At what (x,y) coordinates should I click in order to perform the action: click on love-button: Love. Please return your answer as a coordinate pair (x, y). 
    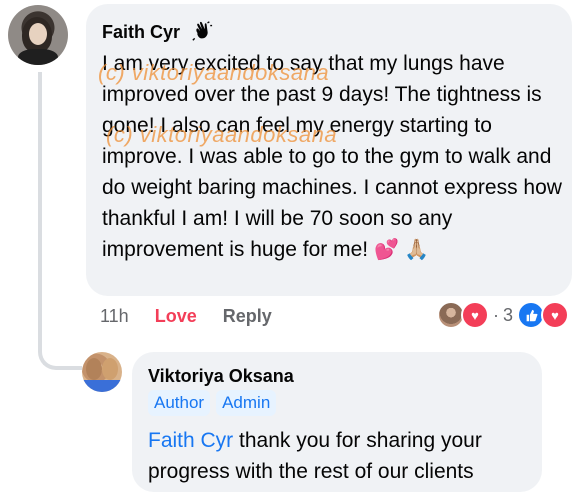
    Looking at the image, I should click on (176, 316).